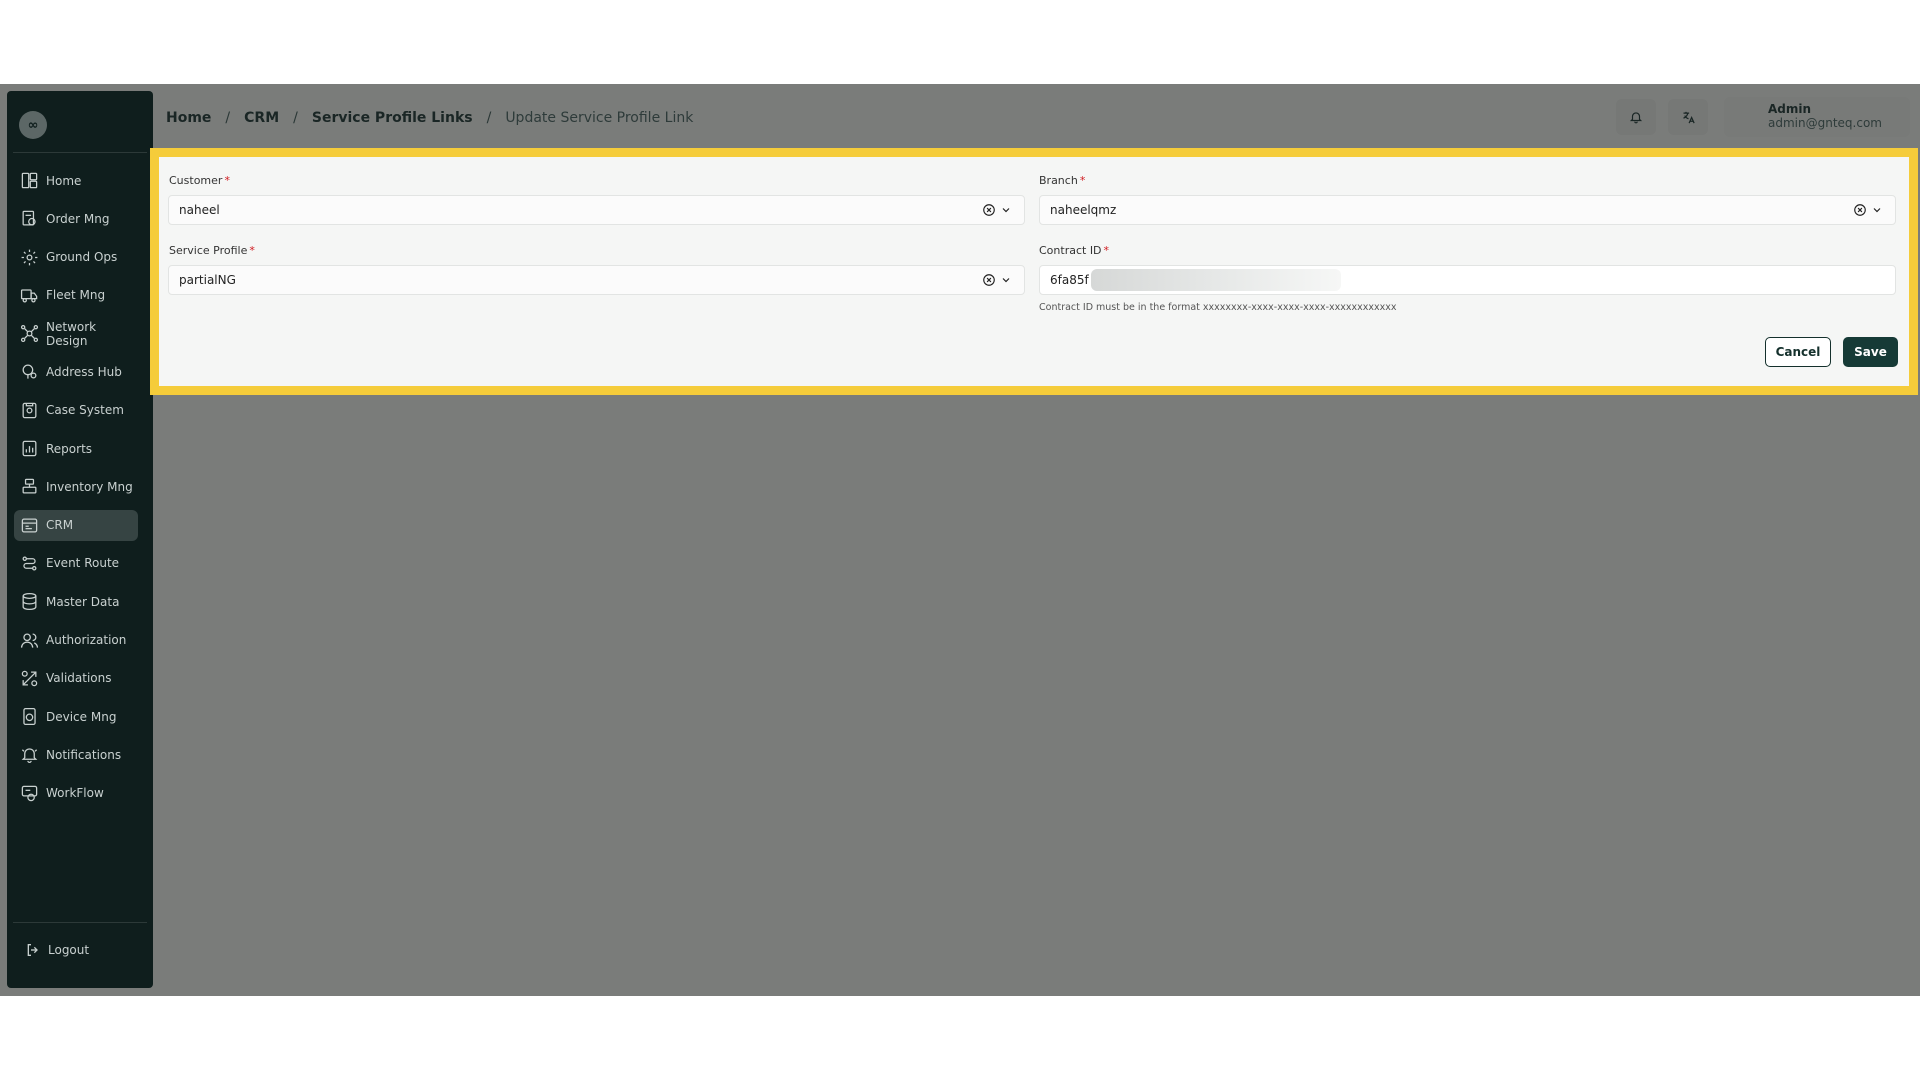 This screenshot has width=1920, height=1080. I want to click on save-button: Save, so click(1870, 352).